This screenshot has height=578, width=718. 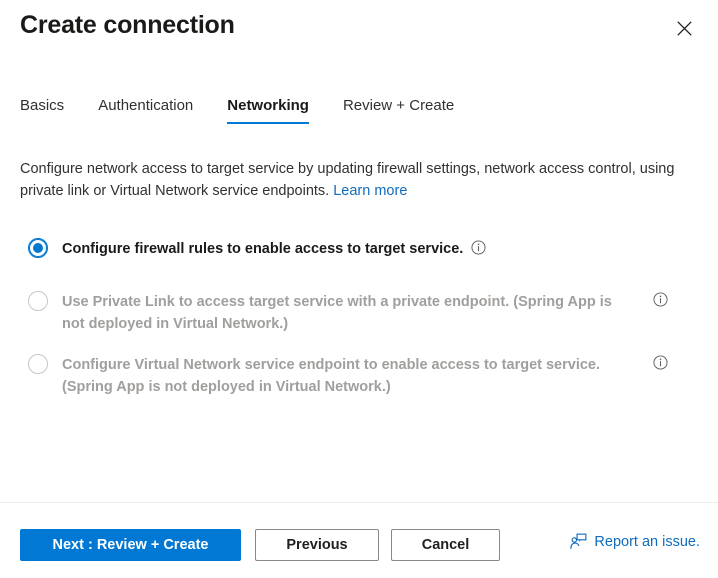 What do you see at coordinates (660, 365) in the screenshot?
I see `info-icon-vnet-service-endpoint` at bounding box center [660, 365].